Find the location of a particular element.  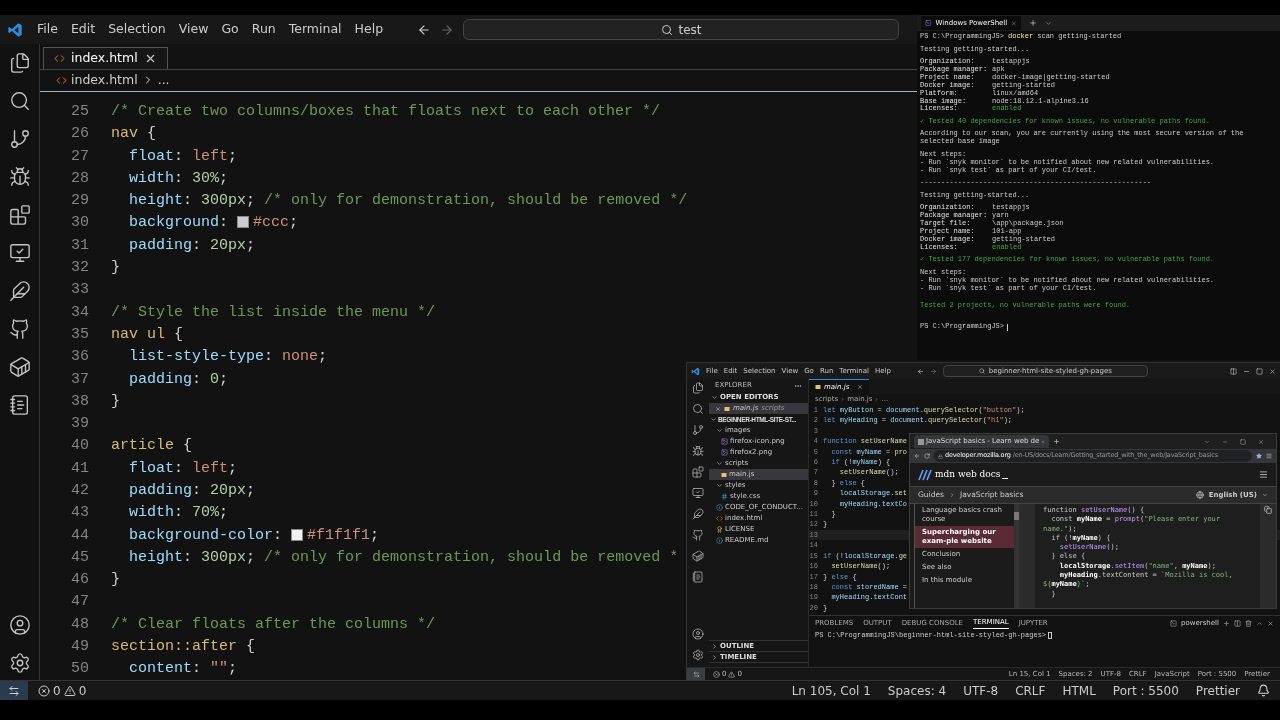

code-line: width: 70%; is located at coordinates (178, 513).